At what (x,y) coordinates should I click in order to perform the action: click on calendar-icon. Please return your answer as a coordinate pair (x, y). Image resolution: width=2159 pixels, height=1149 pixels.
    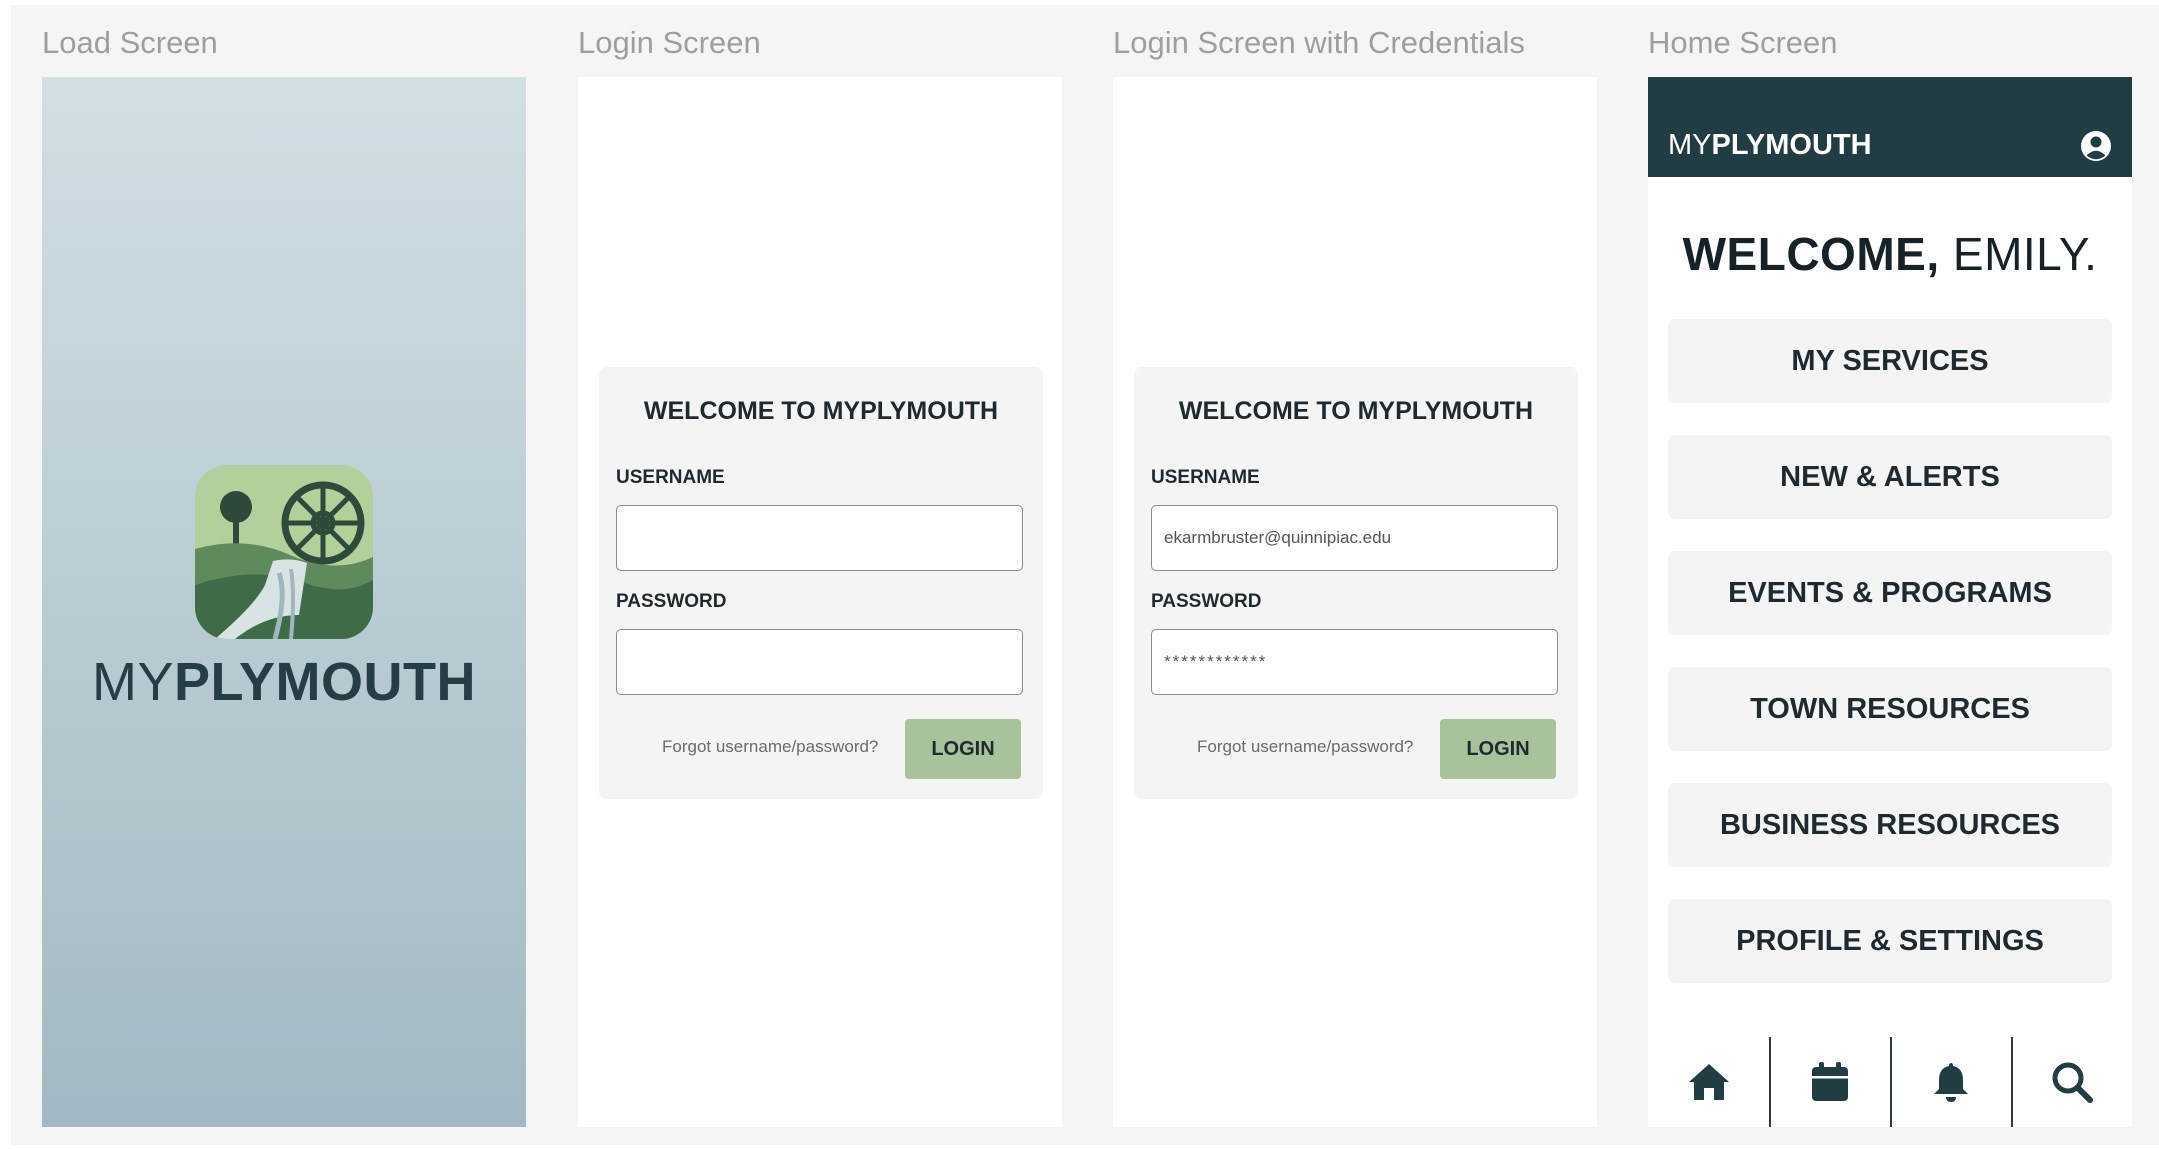
    Looking at the image, I should click on (1829, 1081).